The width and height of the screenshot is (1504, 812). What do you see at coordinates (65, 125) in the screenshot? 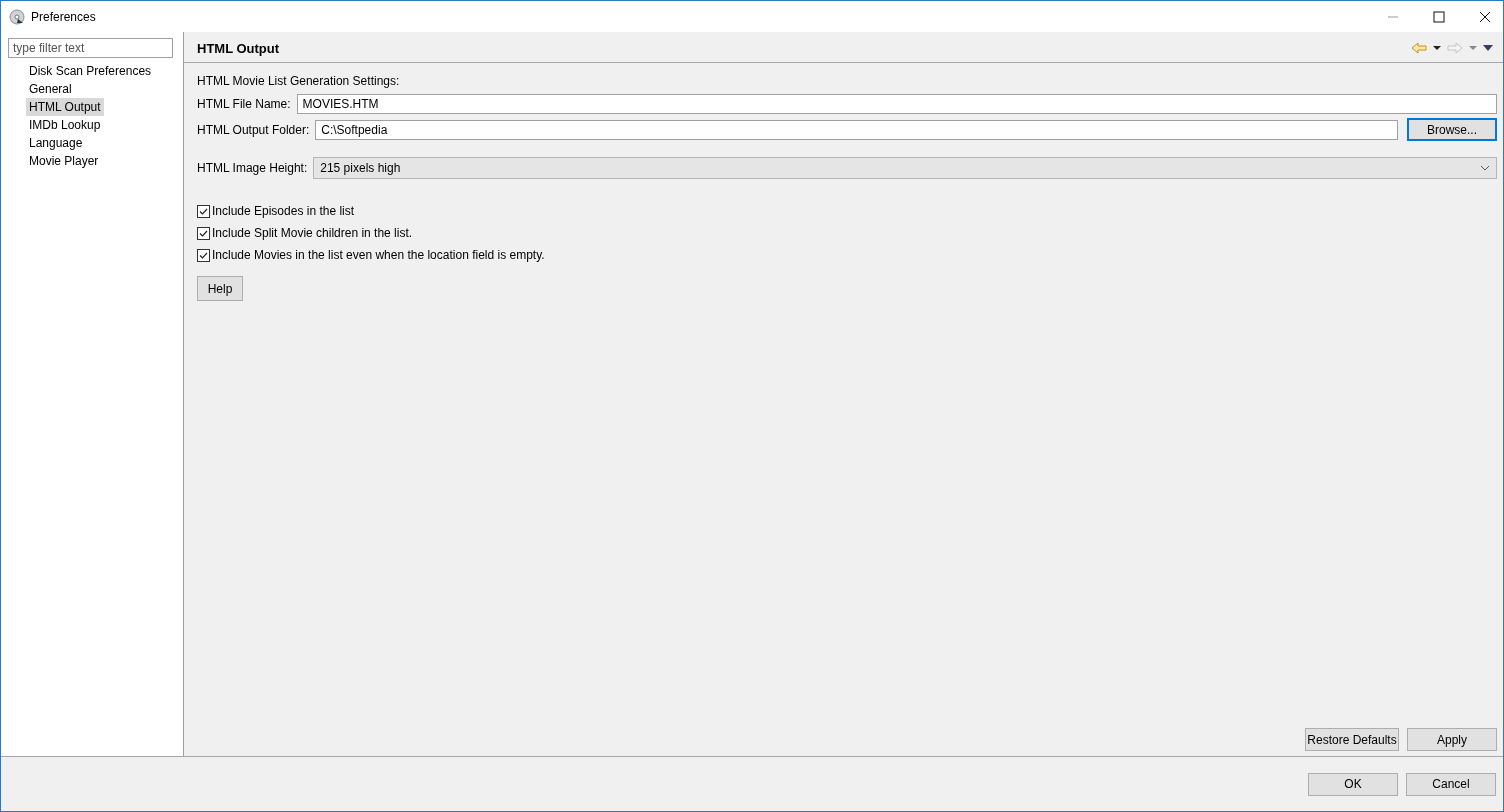
I see `sidebar-item: IMDb Lookup` at bounding box center [65, 125].